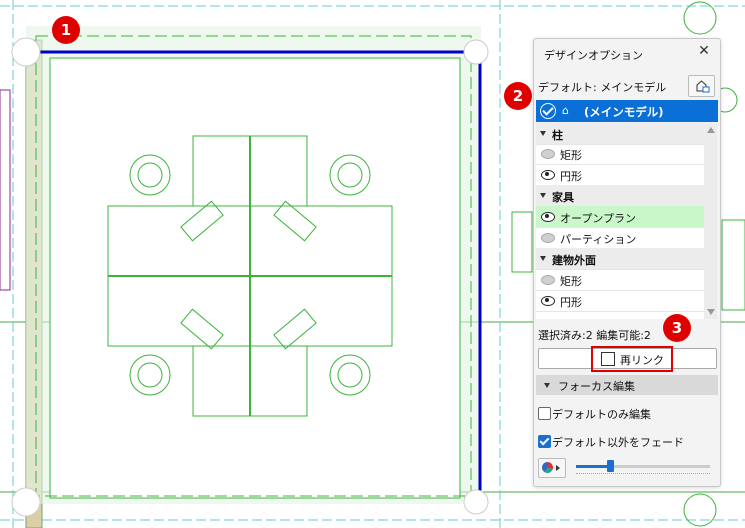 This screenshot has height=528, width=745. I want to click on option-label: パーティション, so click(598, 239).